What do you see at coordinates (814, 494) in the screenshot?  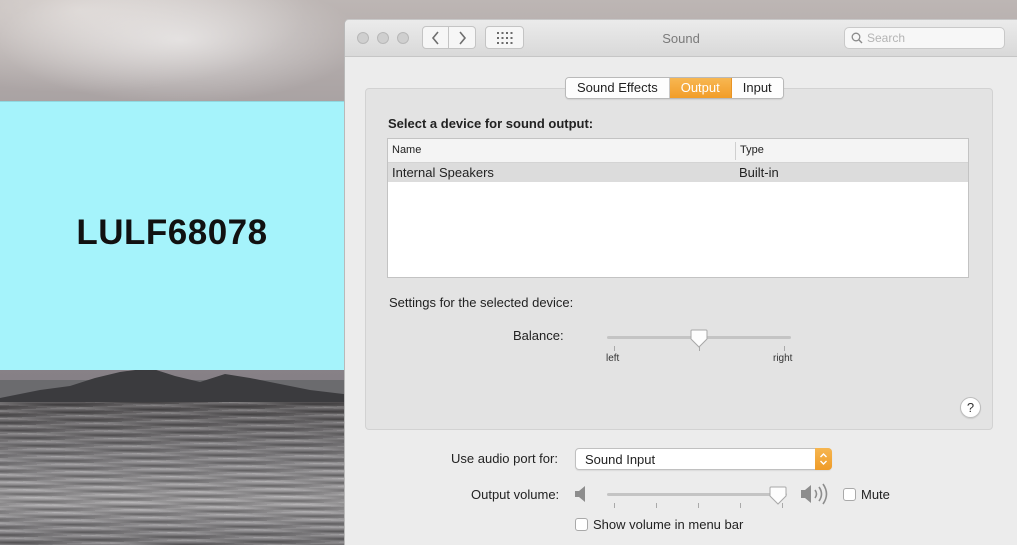 I see `speaker-high-icon` at bounding box center [814, 494].